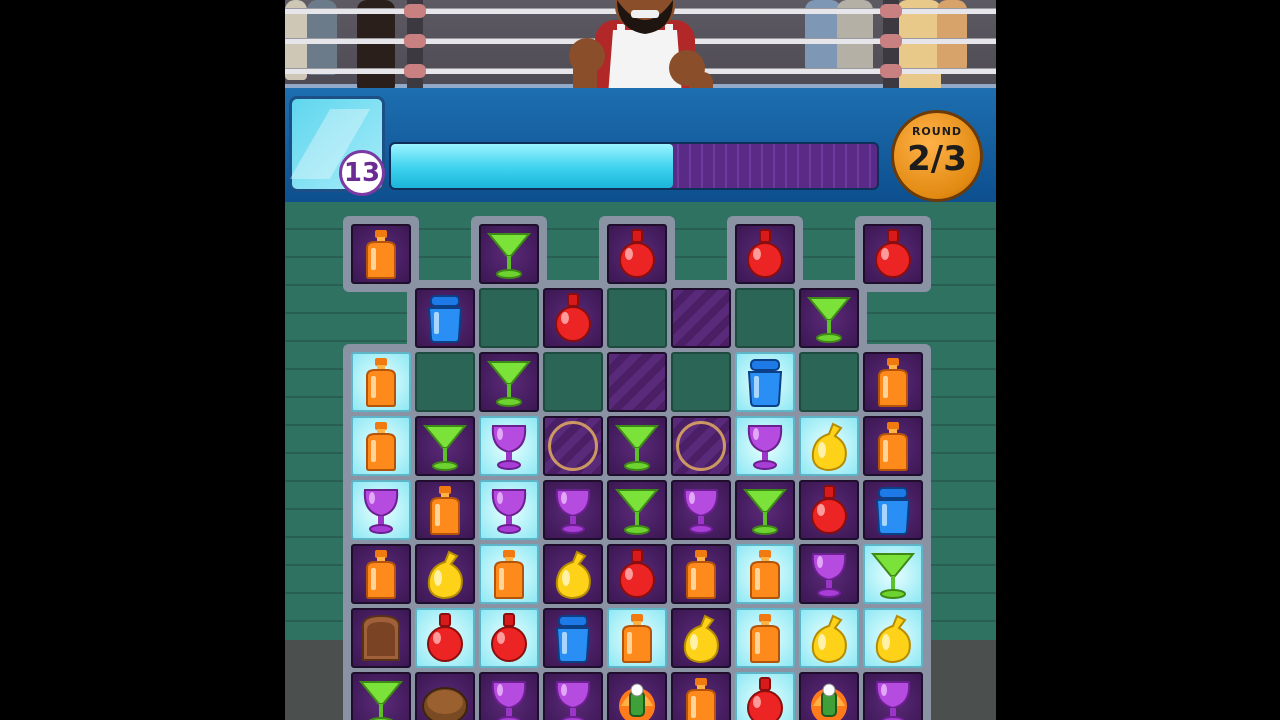 The height and width of the screenshot is (720, 1280). Describe the element at coordinates (937, 159) in the screenshot. I see `round-value: 2/3` at that location.